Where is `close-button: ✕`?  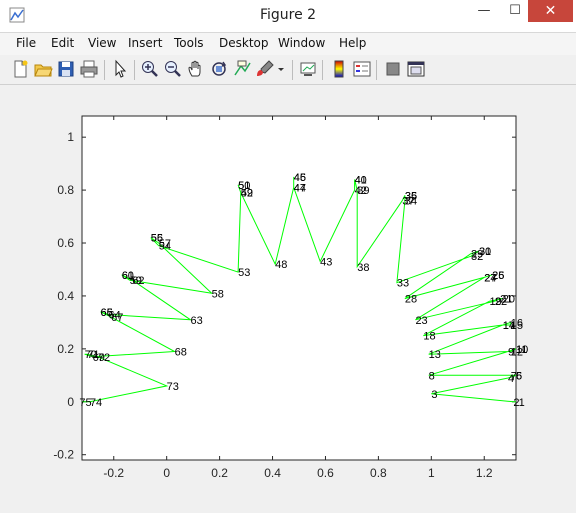
close-button: ✕ is located at coordinates (550, 11).